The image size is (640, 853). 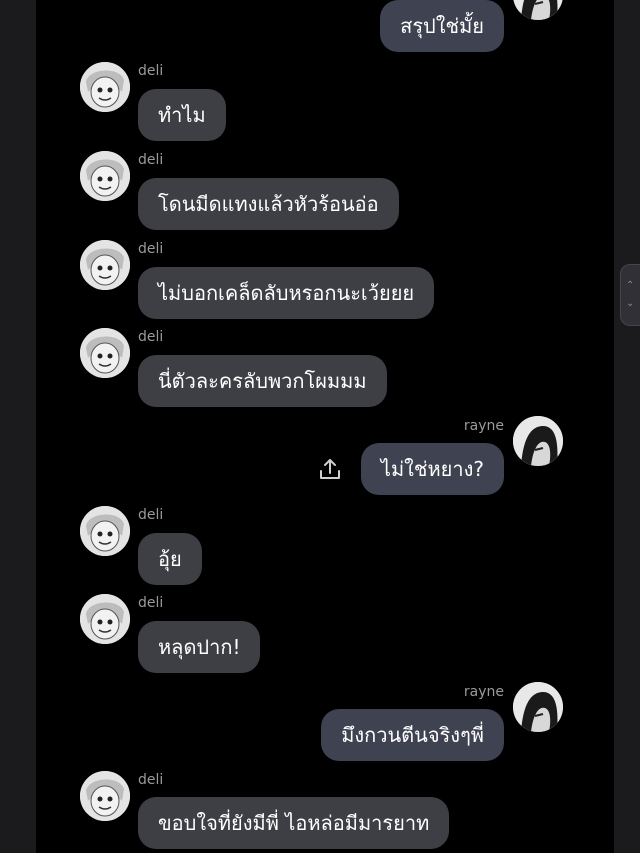 What do you see at coordinates (630, 303) in the screenshot?
I see `chevron-down-icon: ⌄` at bounding box center [630, 303].